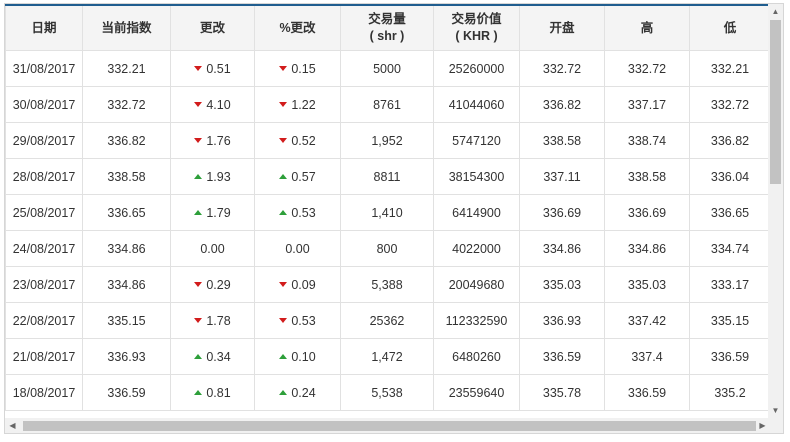 Image resolution: width=790 pixels, height=442 pixels. I want to click on index-cell: 336.82, so click(126, 140).